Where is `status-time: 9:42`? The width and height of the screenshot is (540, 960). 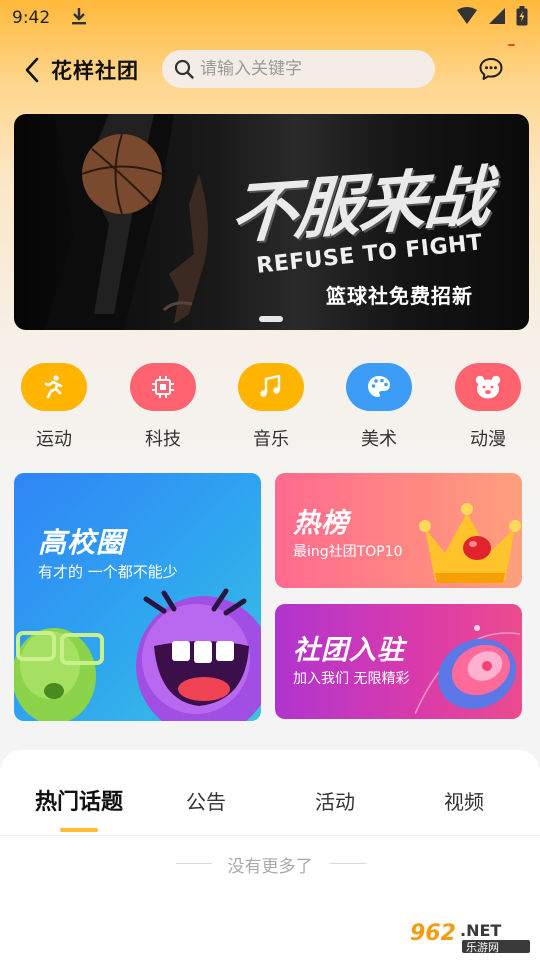
status-time: 9:42 is located at coordinates (31, 18).